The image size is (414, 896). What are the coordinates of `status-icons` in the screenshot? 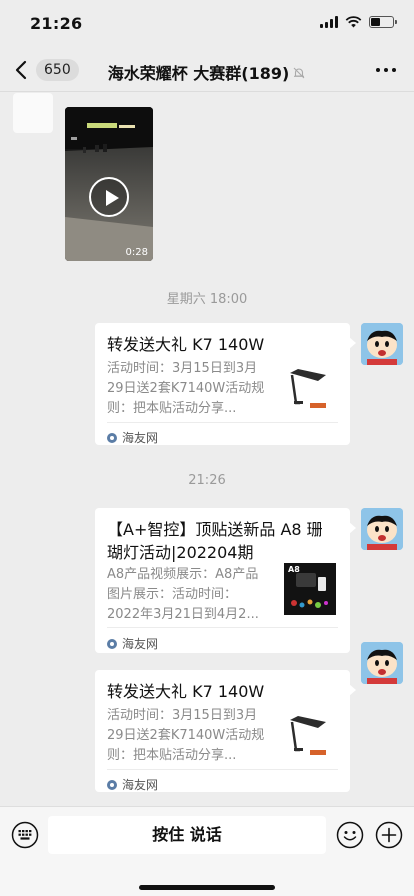 It's located at (358, 22).